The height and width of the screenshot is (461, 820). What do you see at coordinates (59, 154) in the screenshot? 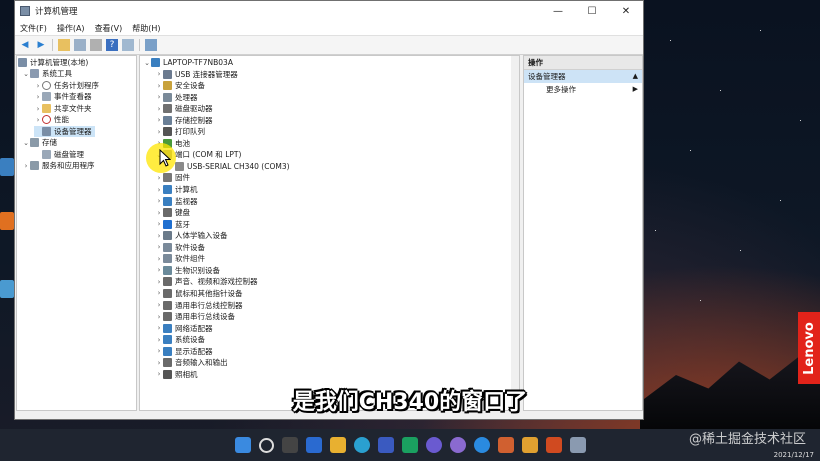
I see `tree-node: 磁盘管理` at bounding box center [59, 154].